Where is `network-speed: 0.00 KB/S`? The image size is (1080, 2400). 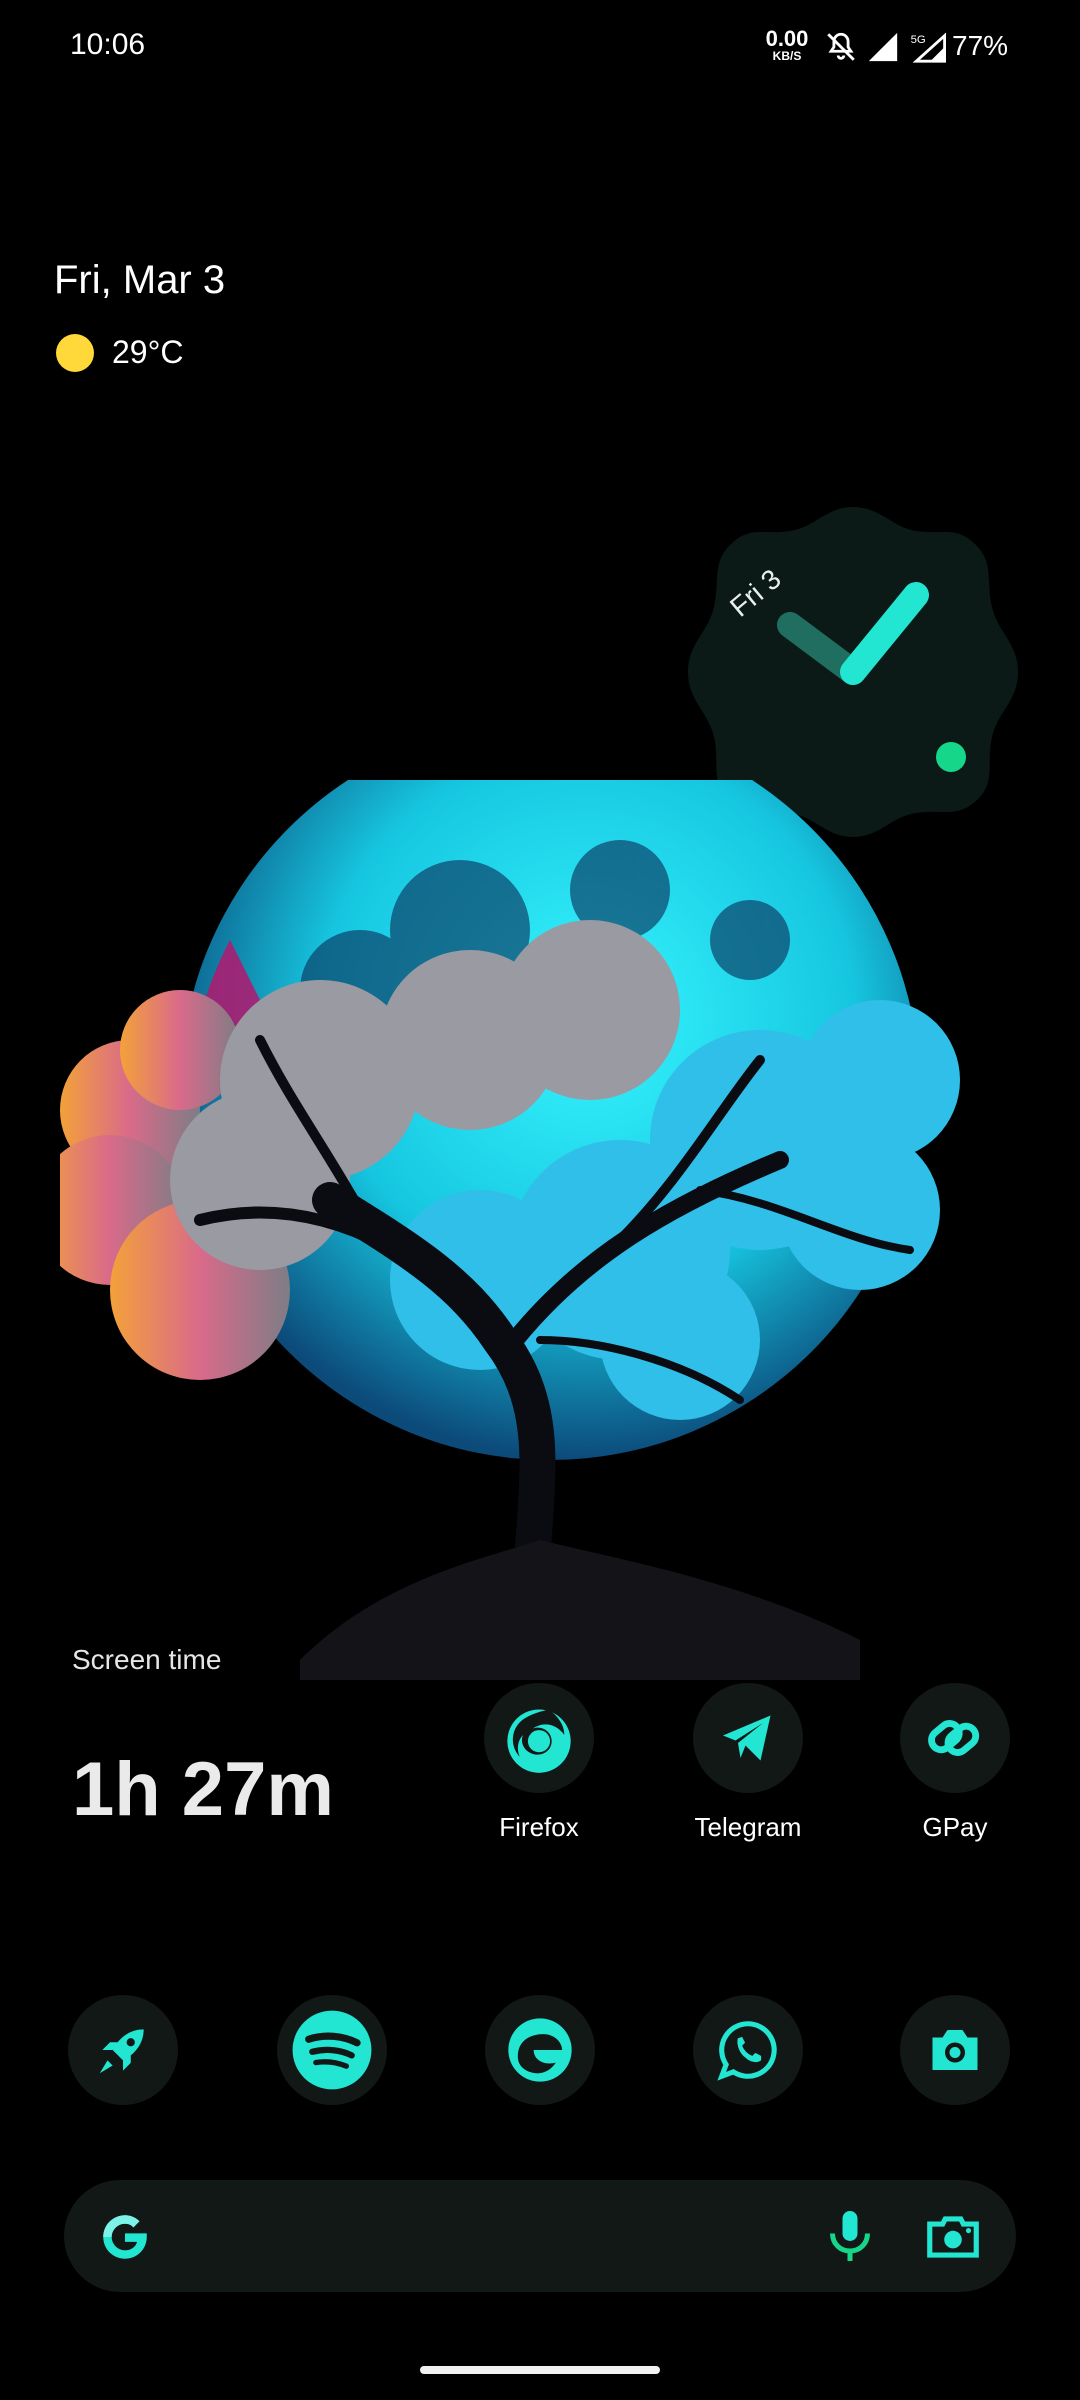
network-speed: 0.00 KB/S is located at coordinates (787, 44).